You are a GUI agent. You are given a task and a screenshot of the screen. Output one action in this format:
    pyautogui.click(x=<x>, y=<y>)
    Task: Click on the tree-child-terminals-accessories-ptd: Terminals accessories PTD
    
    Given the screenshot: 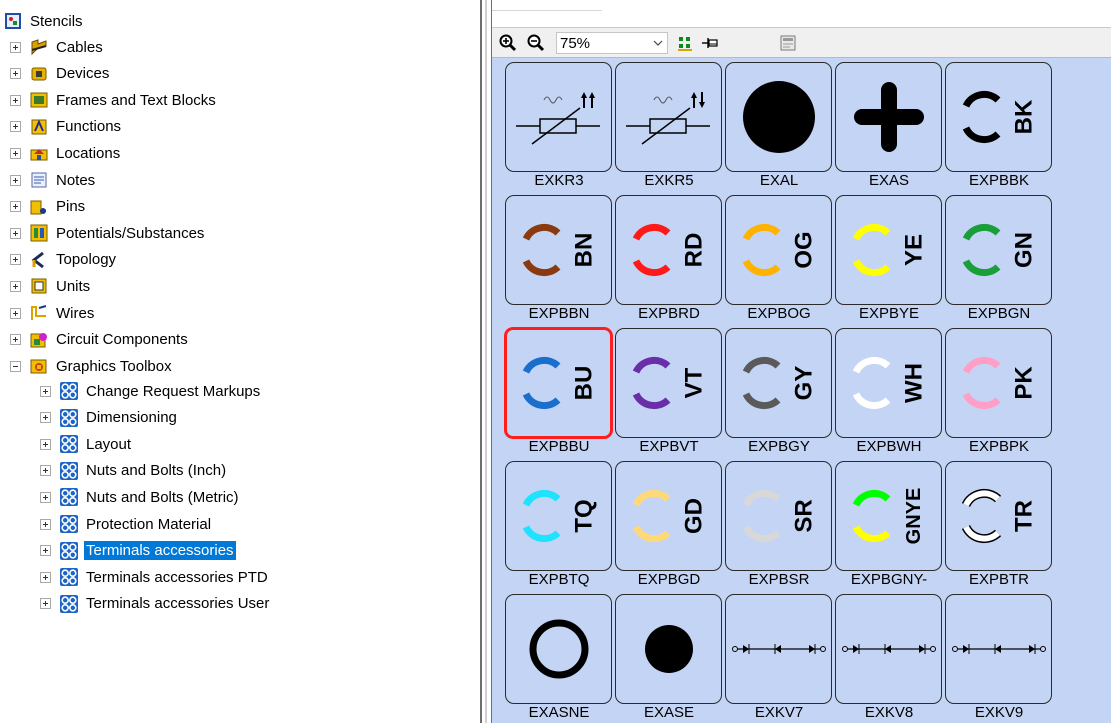 What is the action you would take?
    pyautogui.click(x=155, y=577)
    